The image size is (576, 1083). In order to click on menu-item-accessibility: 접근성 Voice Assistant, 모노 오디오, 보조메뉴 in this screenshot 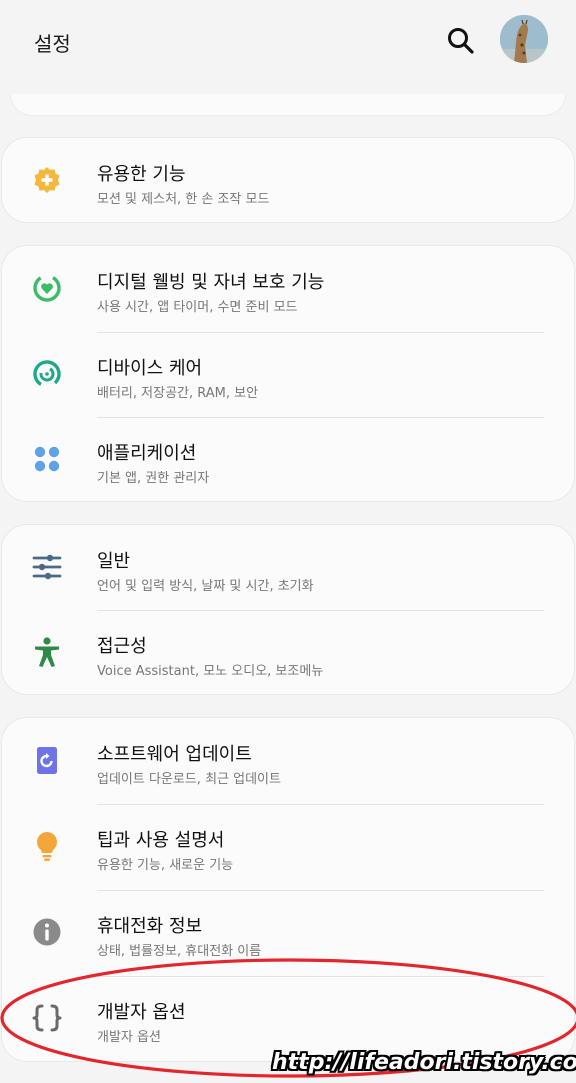, I will do `click(289, 652)`.